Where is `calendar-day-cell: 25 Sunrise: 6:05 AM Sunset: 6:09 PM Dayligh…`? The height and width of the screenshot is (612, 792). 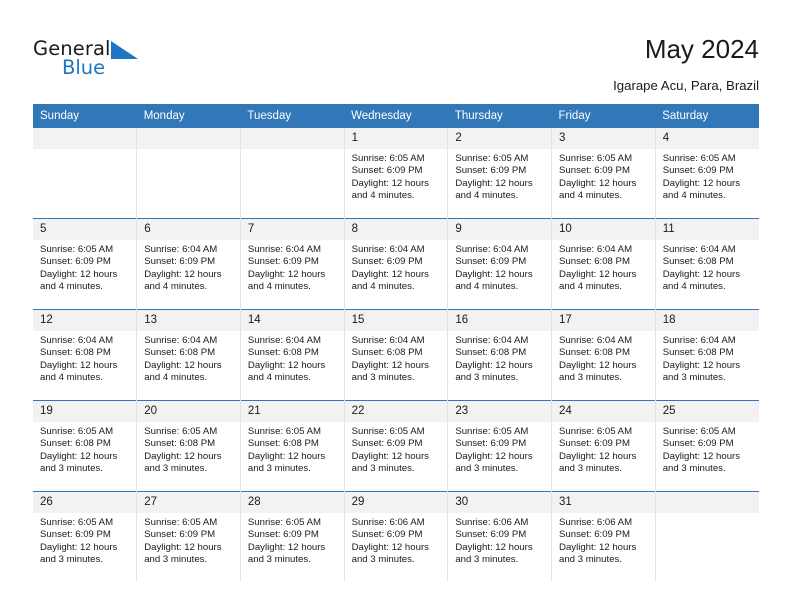 calendar-day-cell: 25 Sunrise: 6:05 AM Sunset: 6:09 PM Dayligh… is located at coordinates (706, 446).